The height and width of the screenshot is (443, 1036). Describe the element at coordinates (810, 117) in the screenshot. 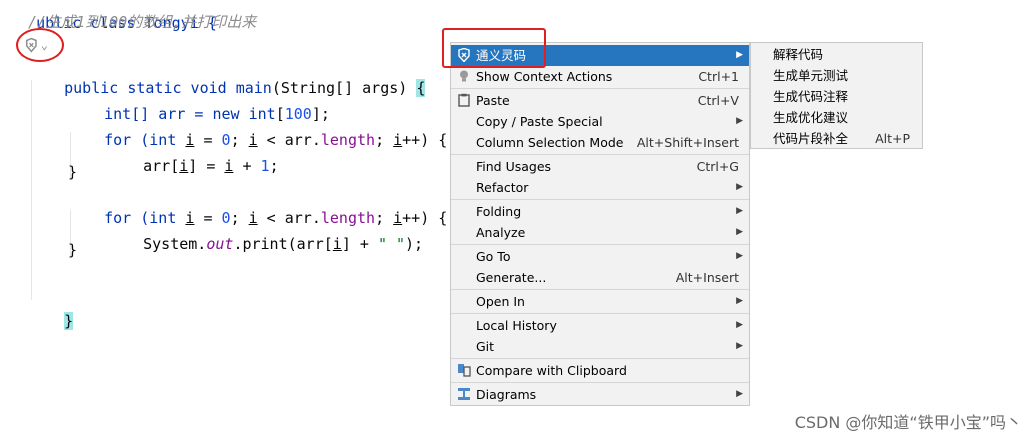

I see `submenu-item-optimization-suggestions: 生成优化建议` at that location.